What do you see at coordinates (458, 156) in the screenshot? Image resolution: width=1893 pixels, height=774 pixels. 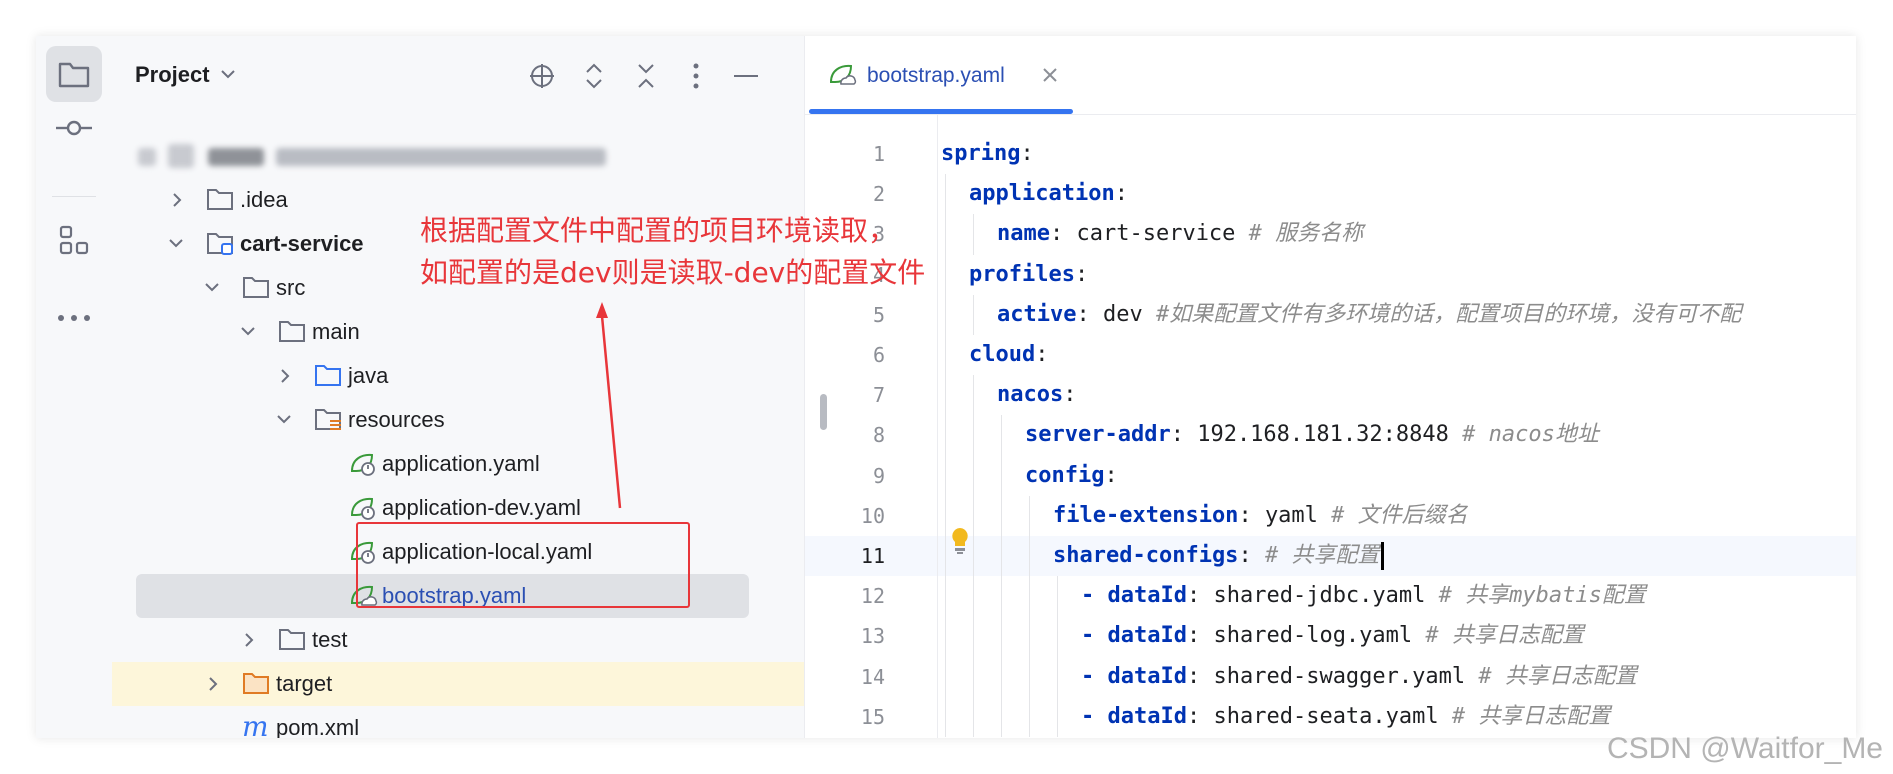 I see `tree-row-root` at bounding box center [458, 156].